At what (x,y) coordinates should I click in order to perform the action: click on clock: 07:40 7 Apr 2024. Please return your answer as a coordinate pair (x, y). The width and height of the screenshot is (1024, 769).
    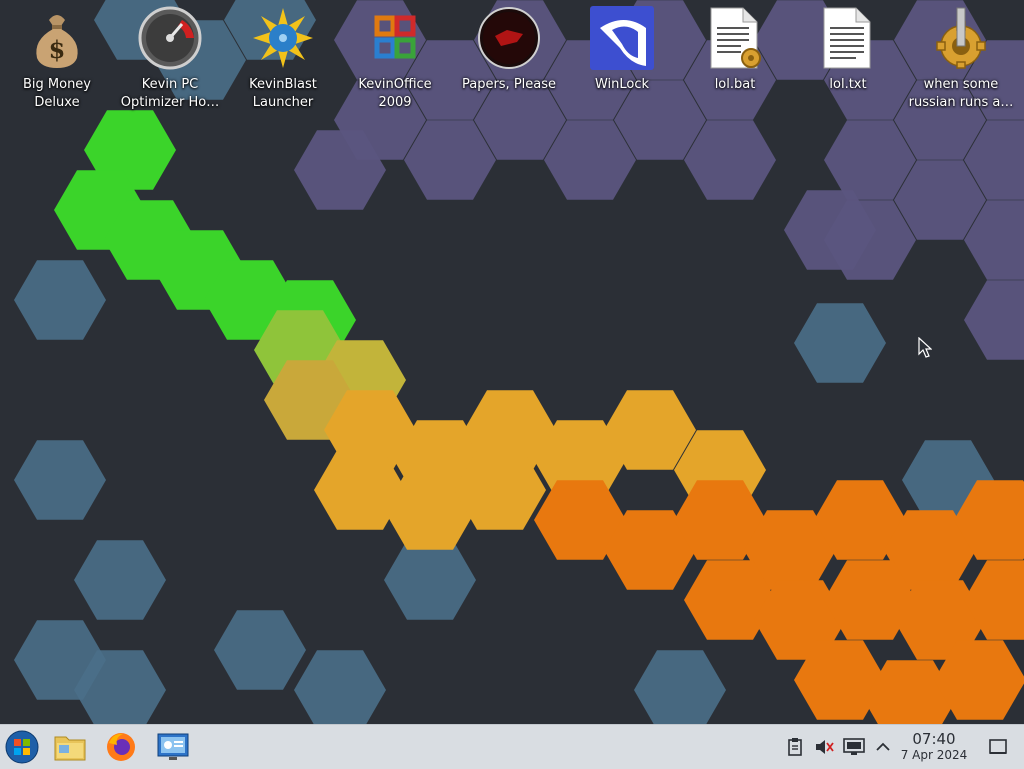
    Looking at the image, I should click on (934, 747).